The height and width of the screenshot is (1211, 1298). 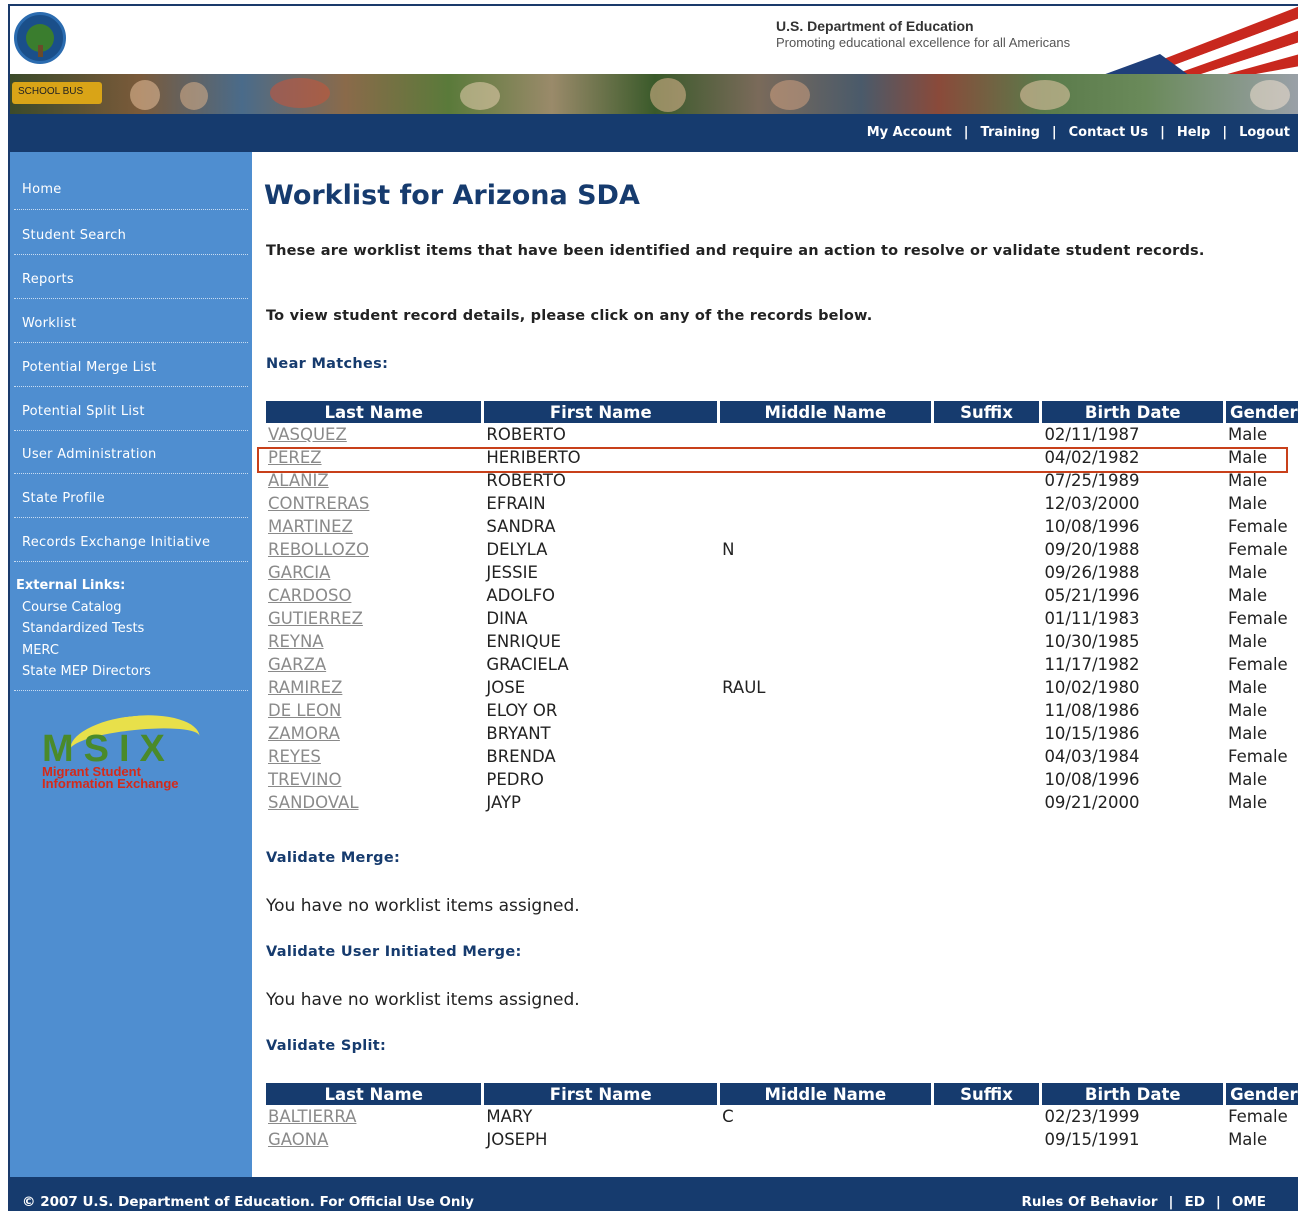 I want to click on middle-name-cell: N, so click(x=728, y=549).